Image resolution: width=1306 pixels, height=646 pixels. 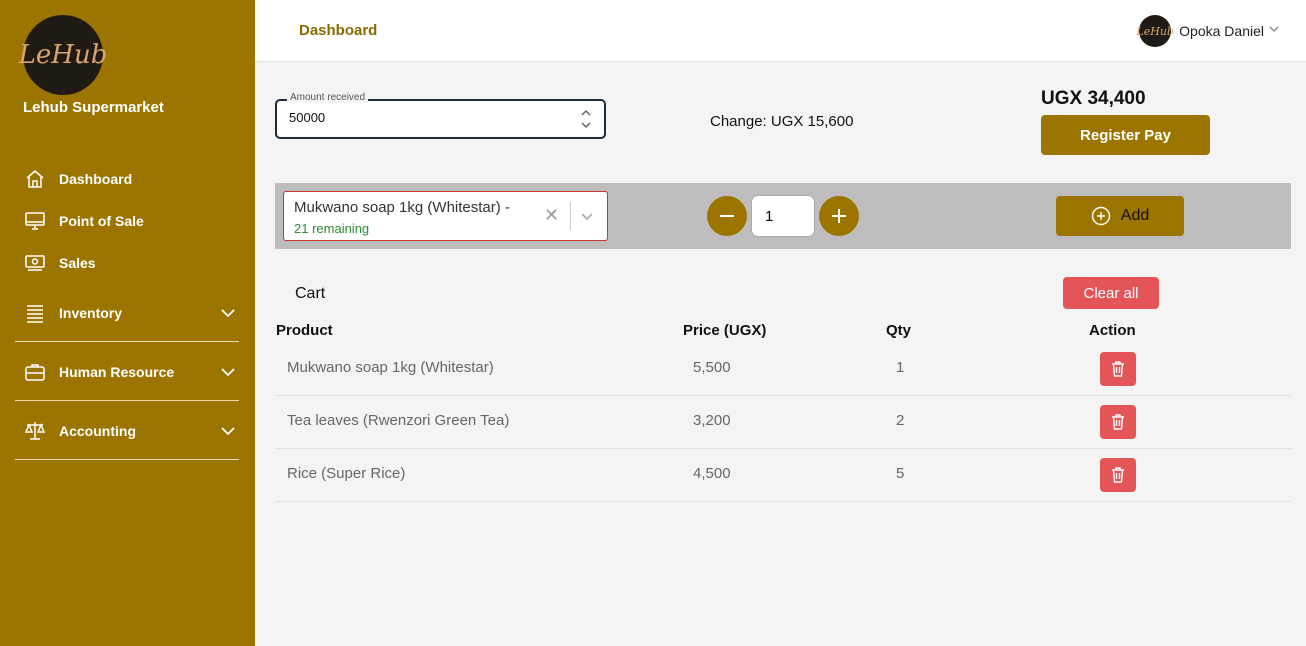 I want to click on page-title: Dashboard, so click(x=338, y=30).